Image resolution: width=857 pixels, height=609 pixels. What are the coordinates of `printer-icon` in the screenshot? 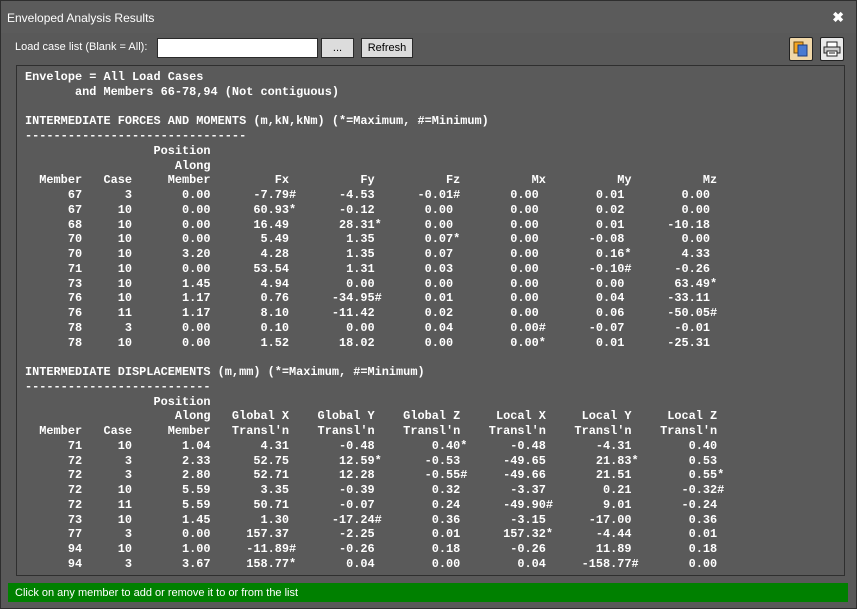 It's located at (832, 49).